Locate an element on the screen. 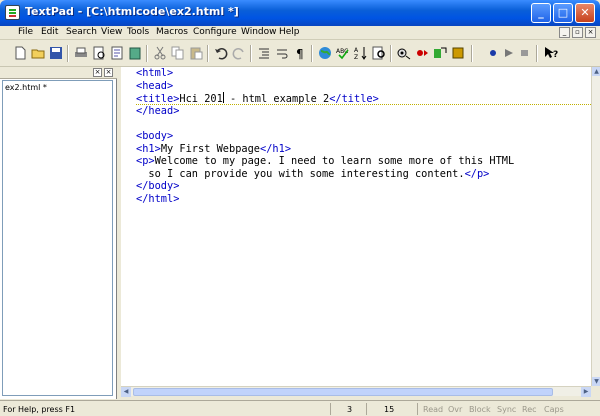 The image size is (600, 416). html-tag-token: <title> is located at coordinates (158, 99).